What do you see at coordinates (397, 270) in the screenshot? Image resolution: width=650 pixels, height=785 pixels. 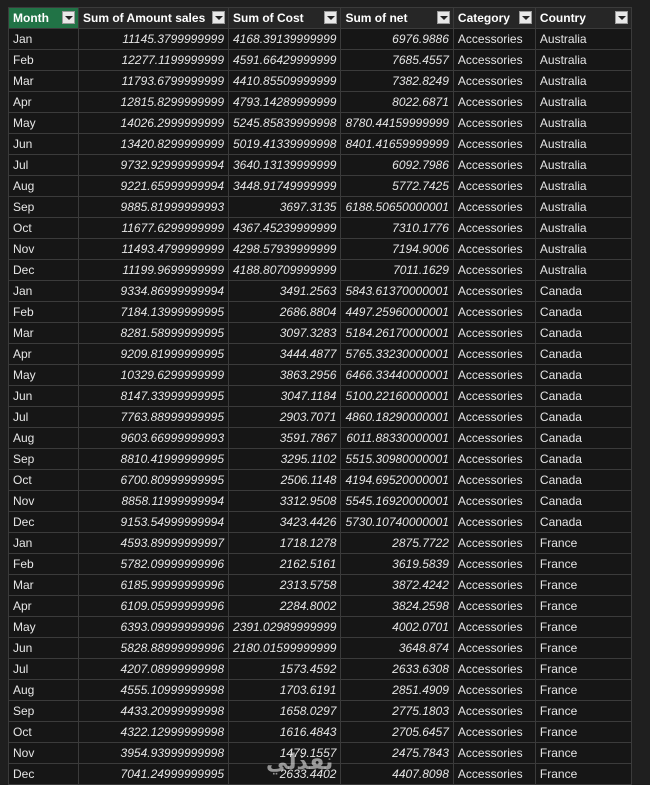 I see `cell-net: 7011.1629` at bounding box center [397, 270].